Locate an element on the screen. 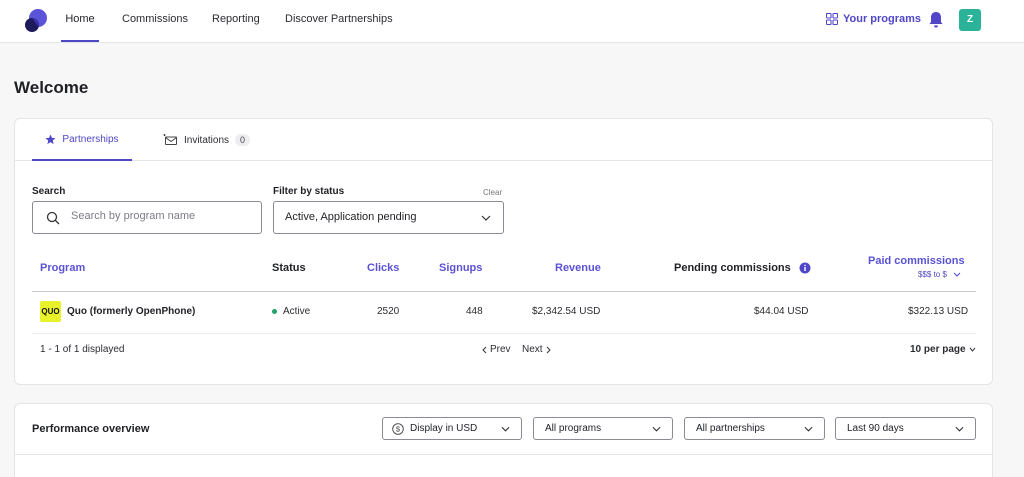 This screenshot has height=477, width=1024. paid-value: $322.13 USD is located at coordinates (938, 311).